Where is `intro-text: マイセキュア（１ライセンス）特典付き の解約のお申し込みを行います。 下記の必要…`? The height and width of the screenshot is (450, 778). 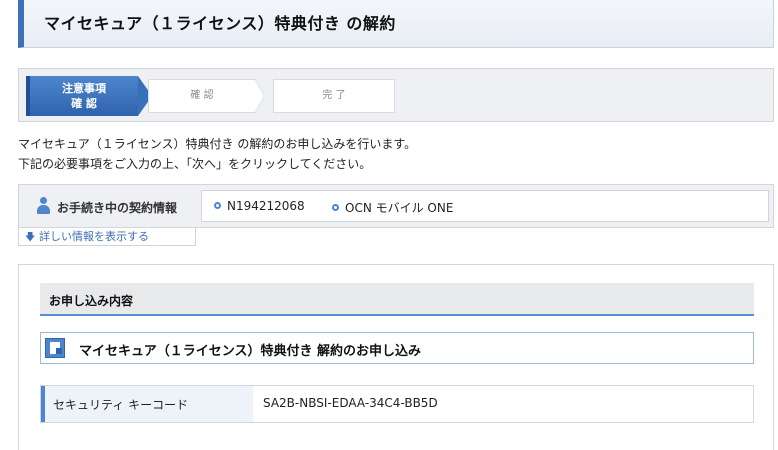
intro-text: マイセキュア（１ライセンス）特典付き の解約のお申し込みを行います。 下記の必要… is located at coordinates (217, 154).